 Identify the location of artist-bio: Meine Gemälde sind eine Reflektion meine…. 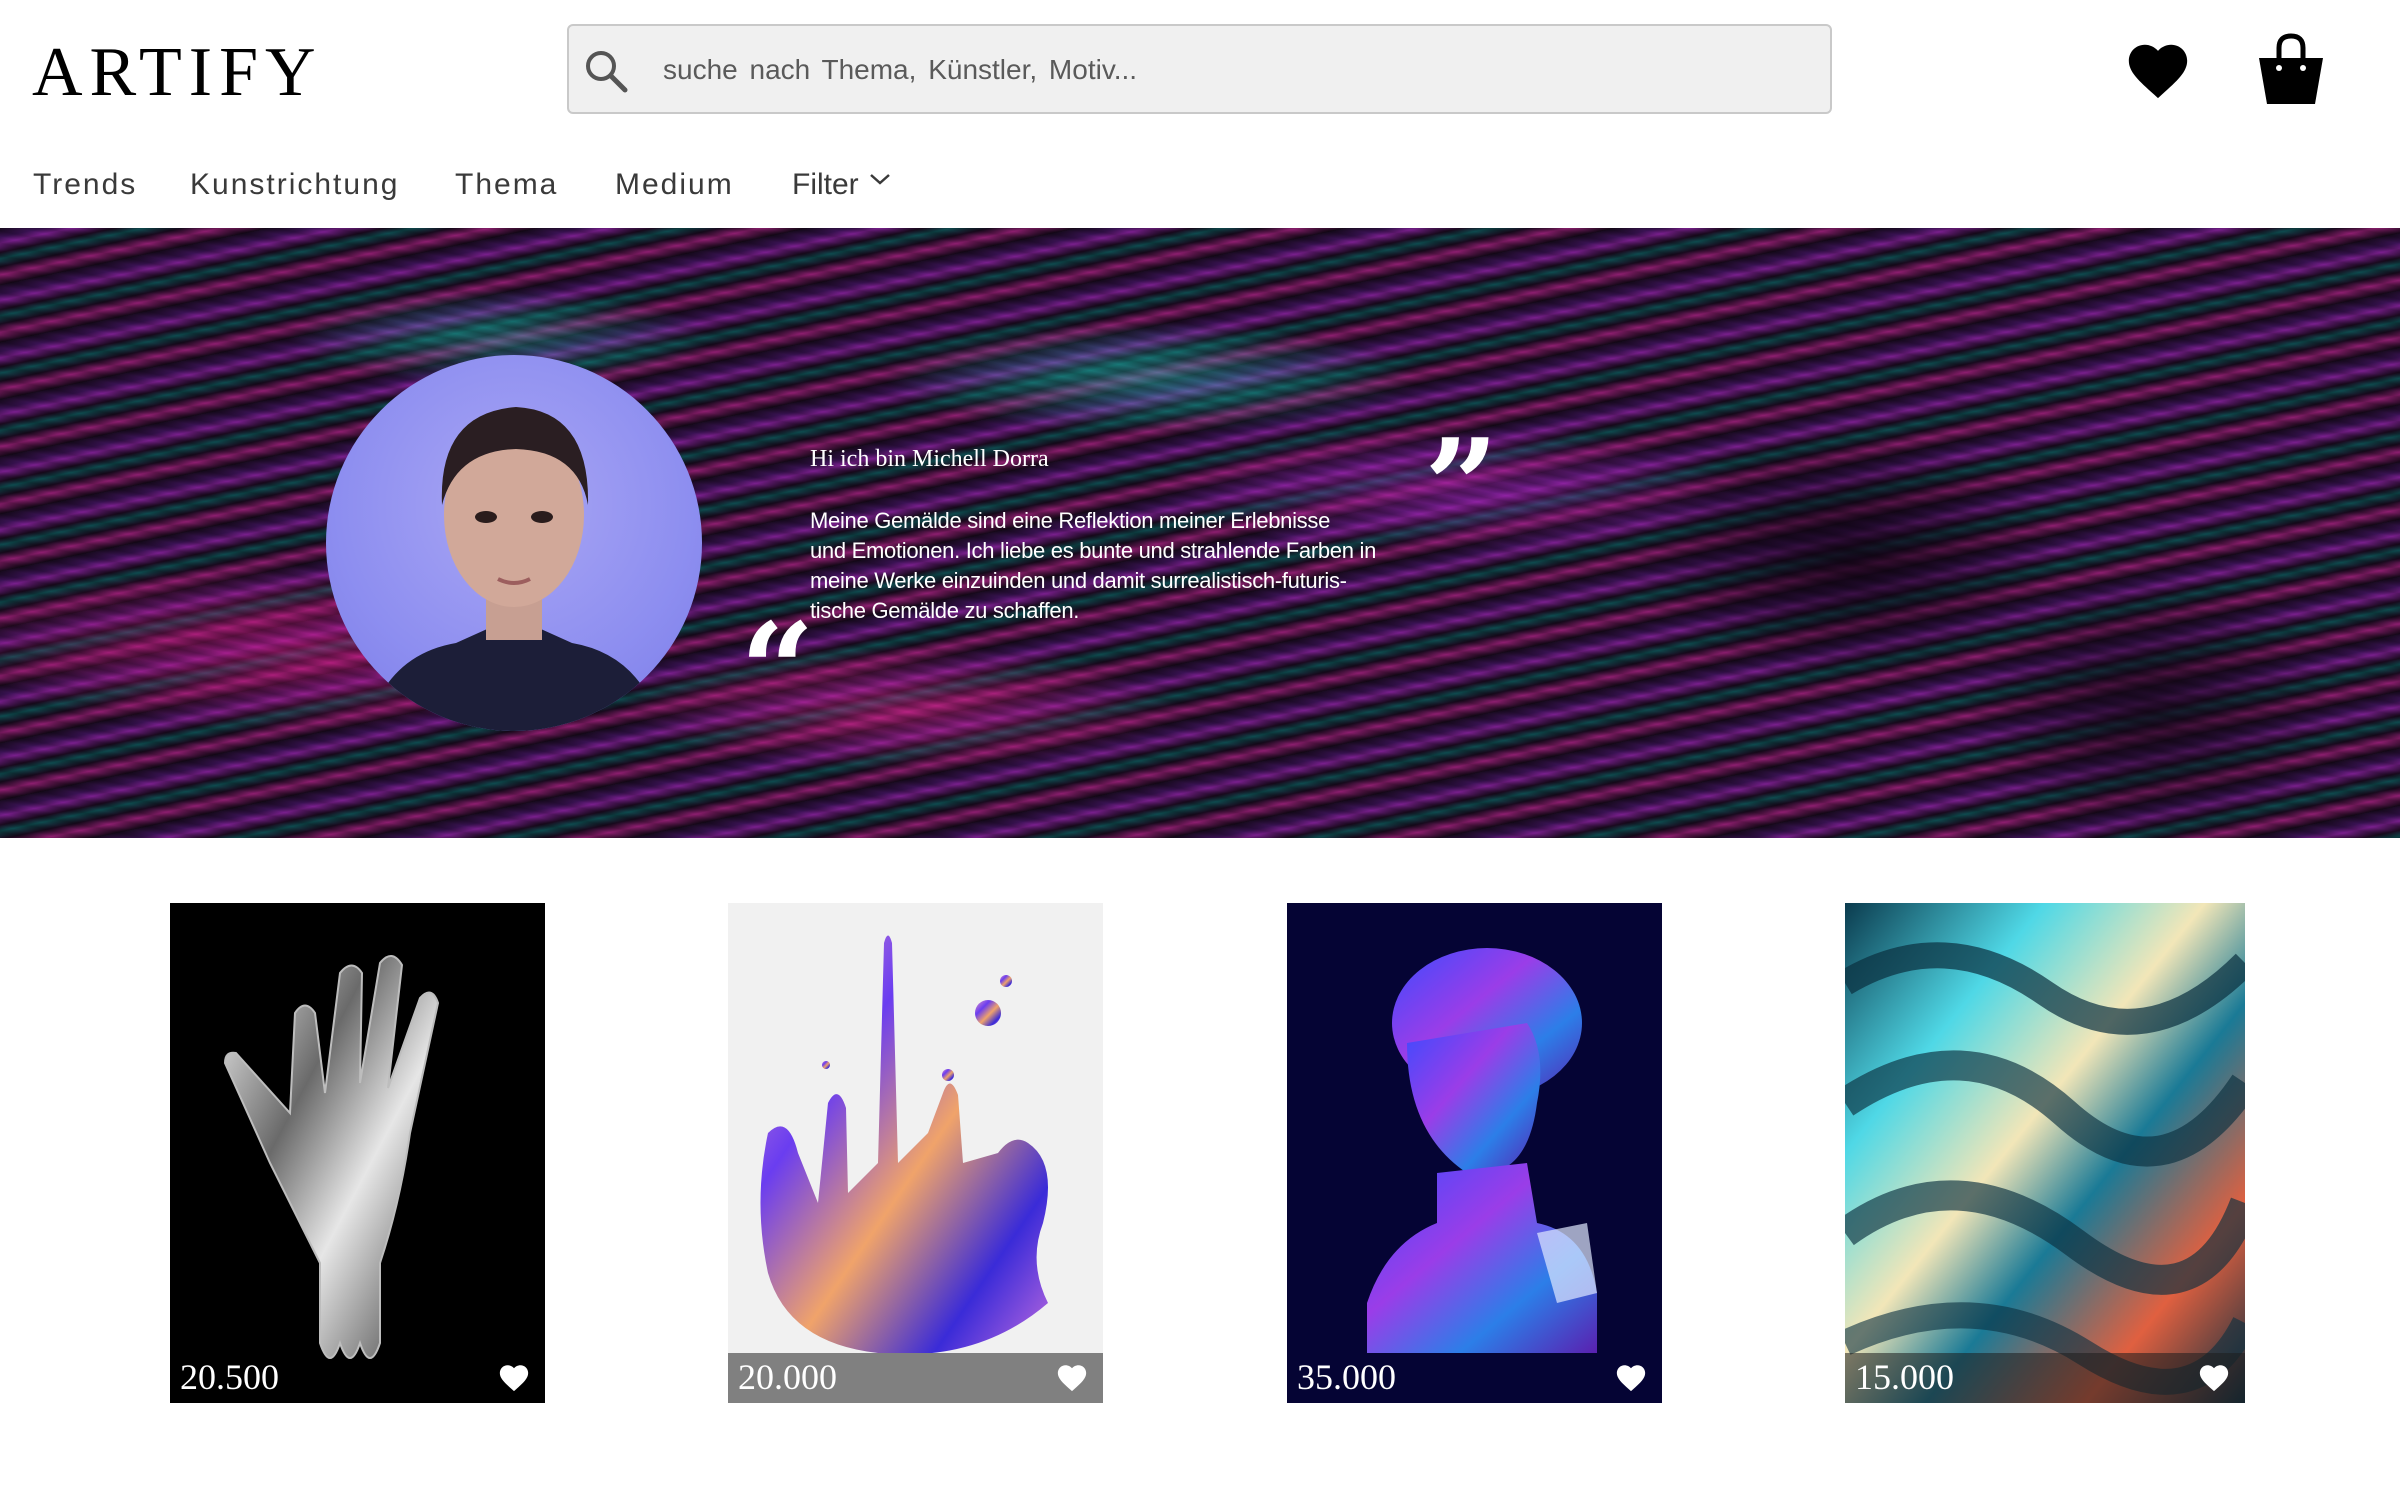
(1120, 566).